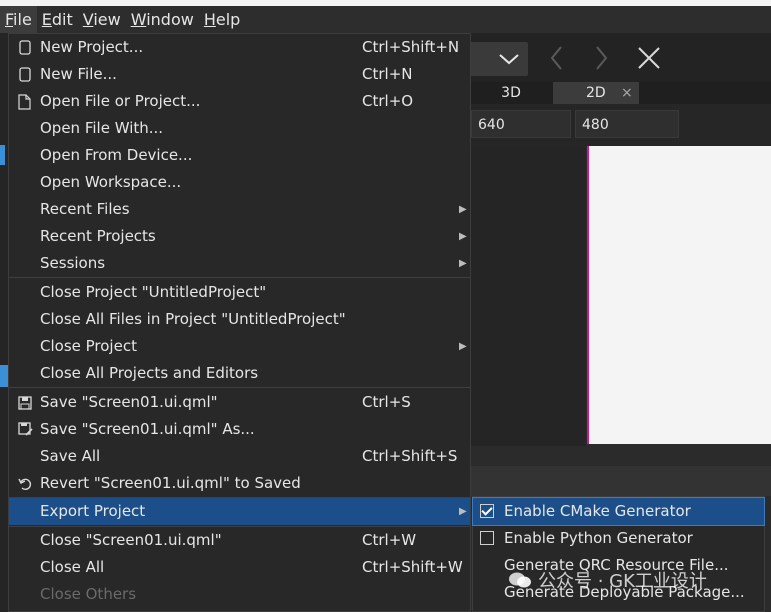  What do you see at coordinates (411, 47) in the screenshot?
I see `menu-item-shortcut: Ctrl+Shift+N` at bounding box center [411, 47].